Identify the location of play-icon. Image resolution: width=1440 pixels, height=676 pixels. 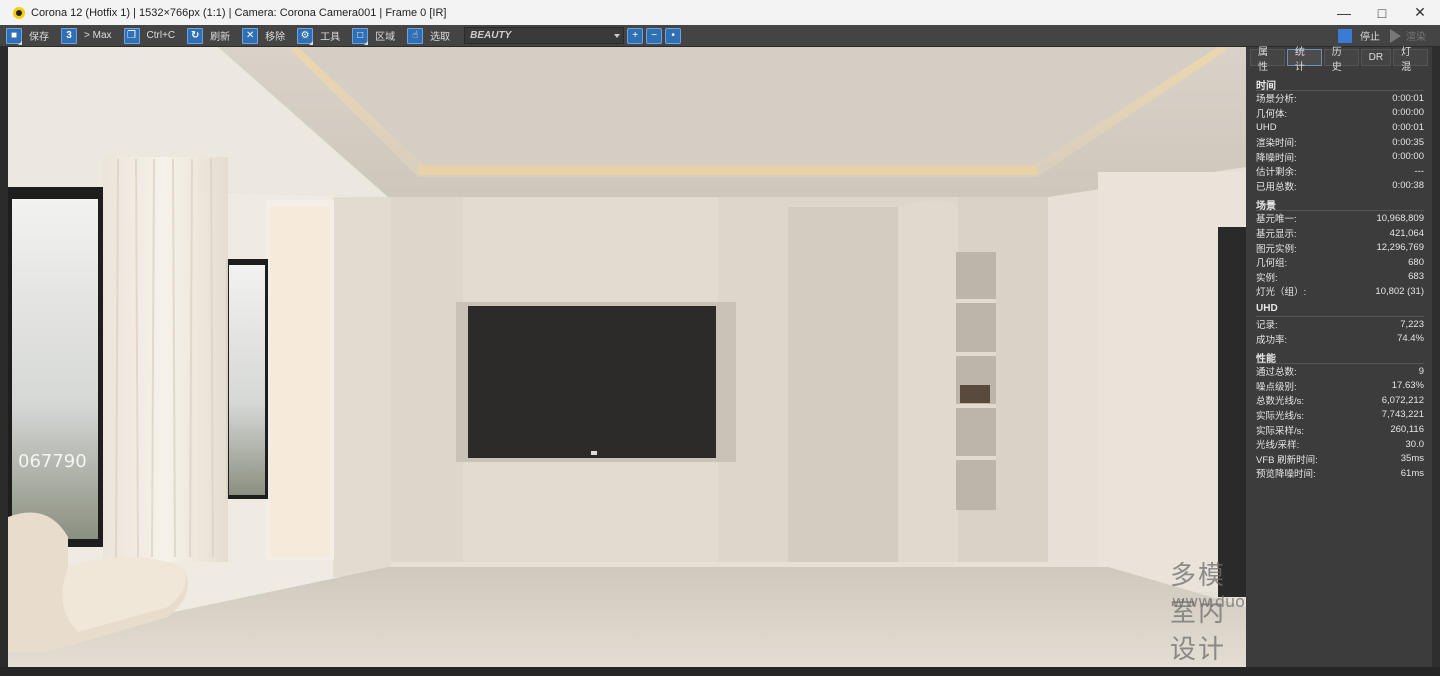
(1395, 35).